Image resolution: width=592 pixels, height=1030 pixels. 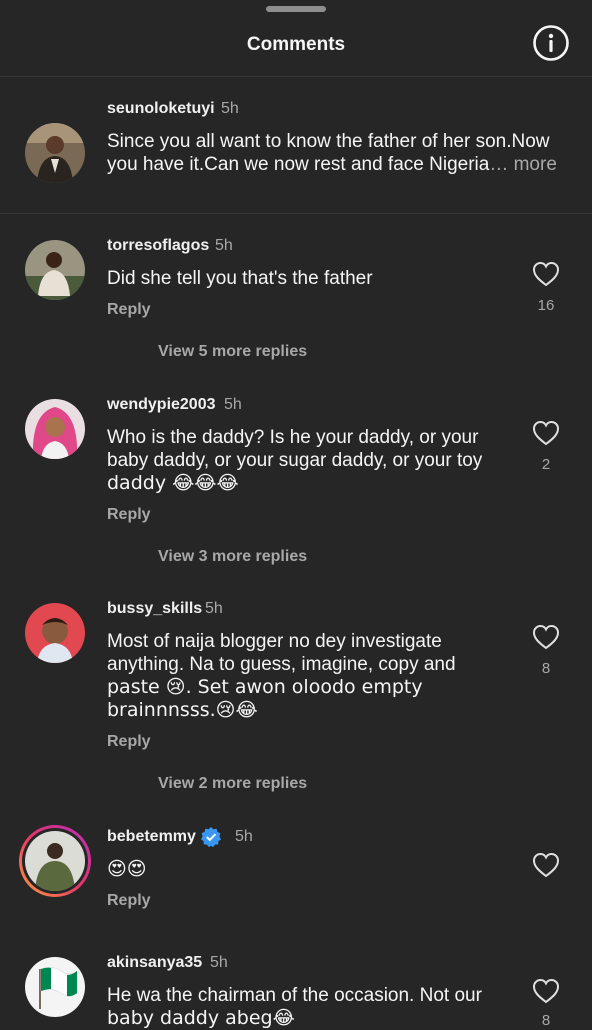 I want to click on drag-handle, so click(x=296, y=9).